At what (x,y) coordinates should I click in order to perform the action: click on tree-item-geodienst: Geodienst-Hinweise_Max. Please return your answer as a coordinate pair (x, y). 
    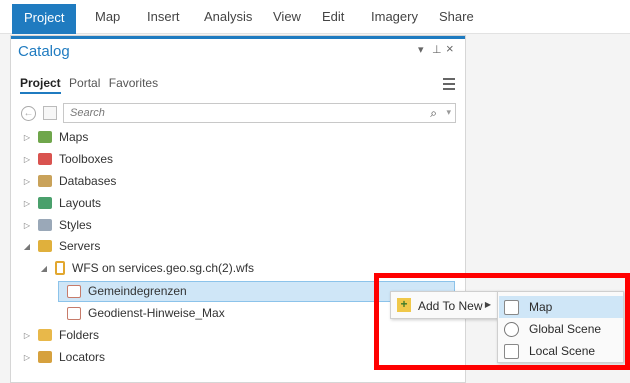
    Looking at the image, I should click on (146, 313).